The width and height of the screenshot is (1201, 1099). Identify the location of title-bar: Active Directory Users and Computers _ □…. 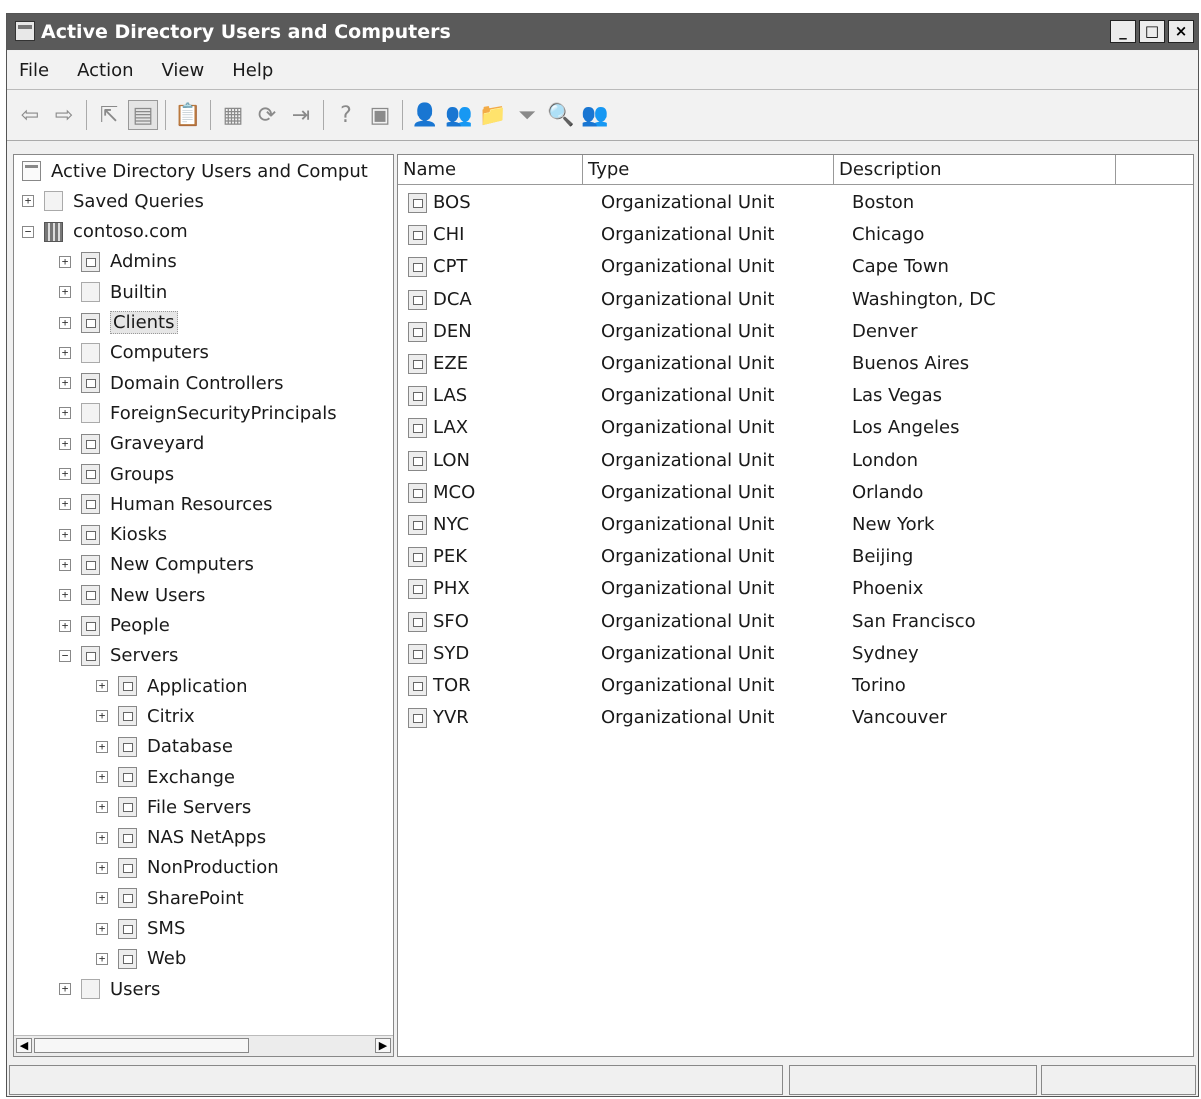
(602, 32).